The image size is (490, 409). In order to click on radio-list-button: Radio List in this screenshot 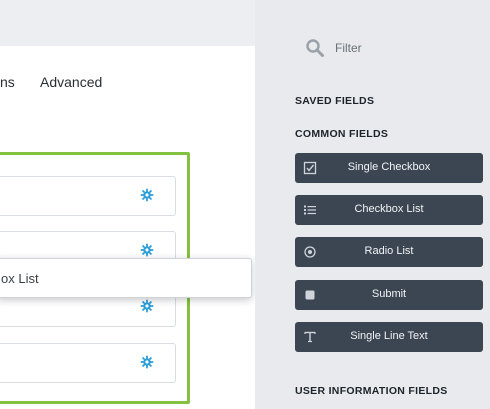, I will do `click(389, 252)`.